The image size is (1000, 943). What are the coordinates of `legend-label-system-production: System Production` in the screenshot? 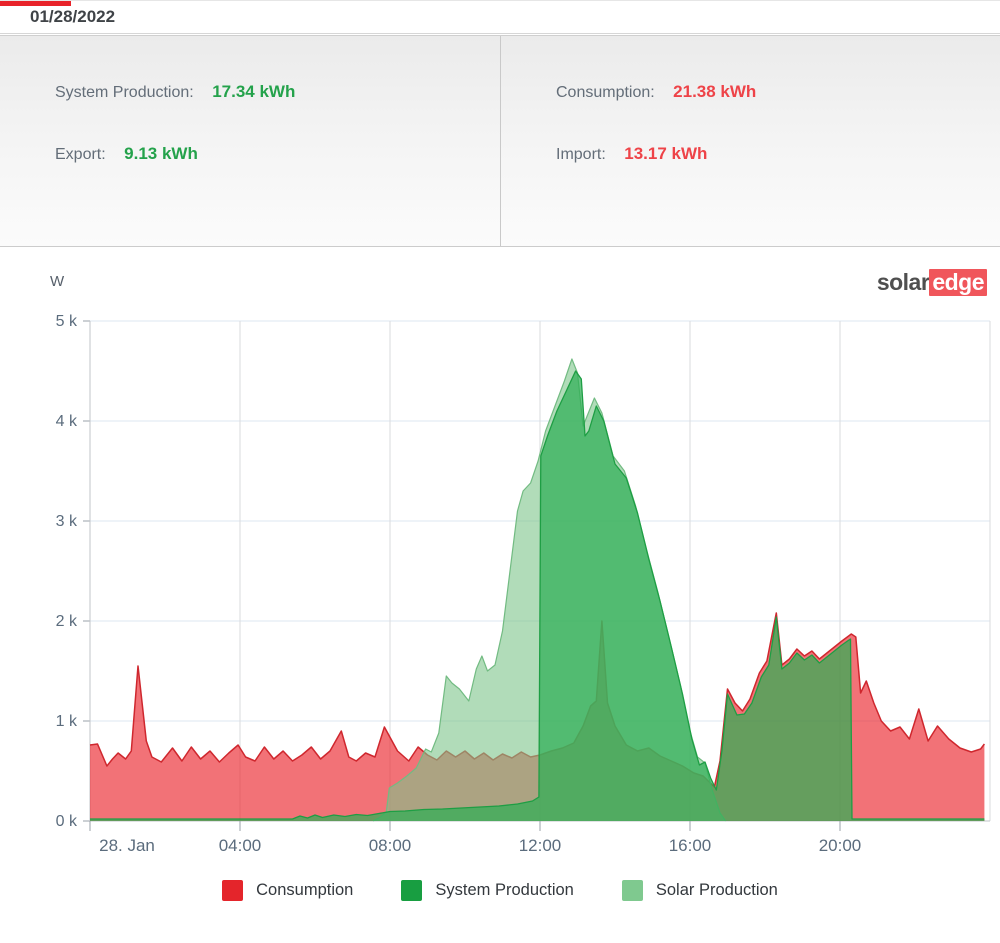 It's located at (504, 890).